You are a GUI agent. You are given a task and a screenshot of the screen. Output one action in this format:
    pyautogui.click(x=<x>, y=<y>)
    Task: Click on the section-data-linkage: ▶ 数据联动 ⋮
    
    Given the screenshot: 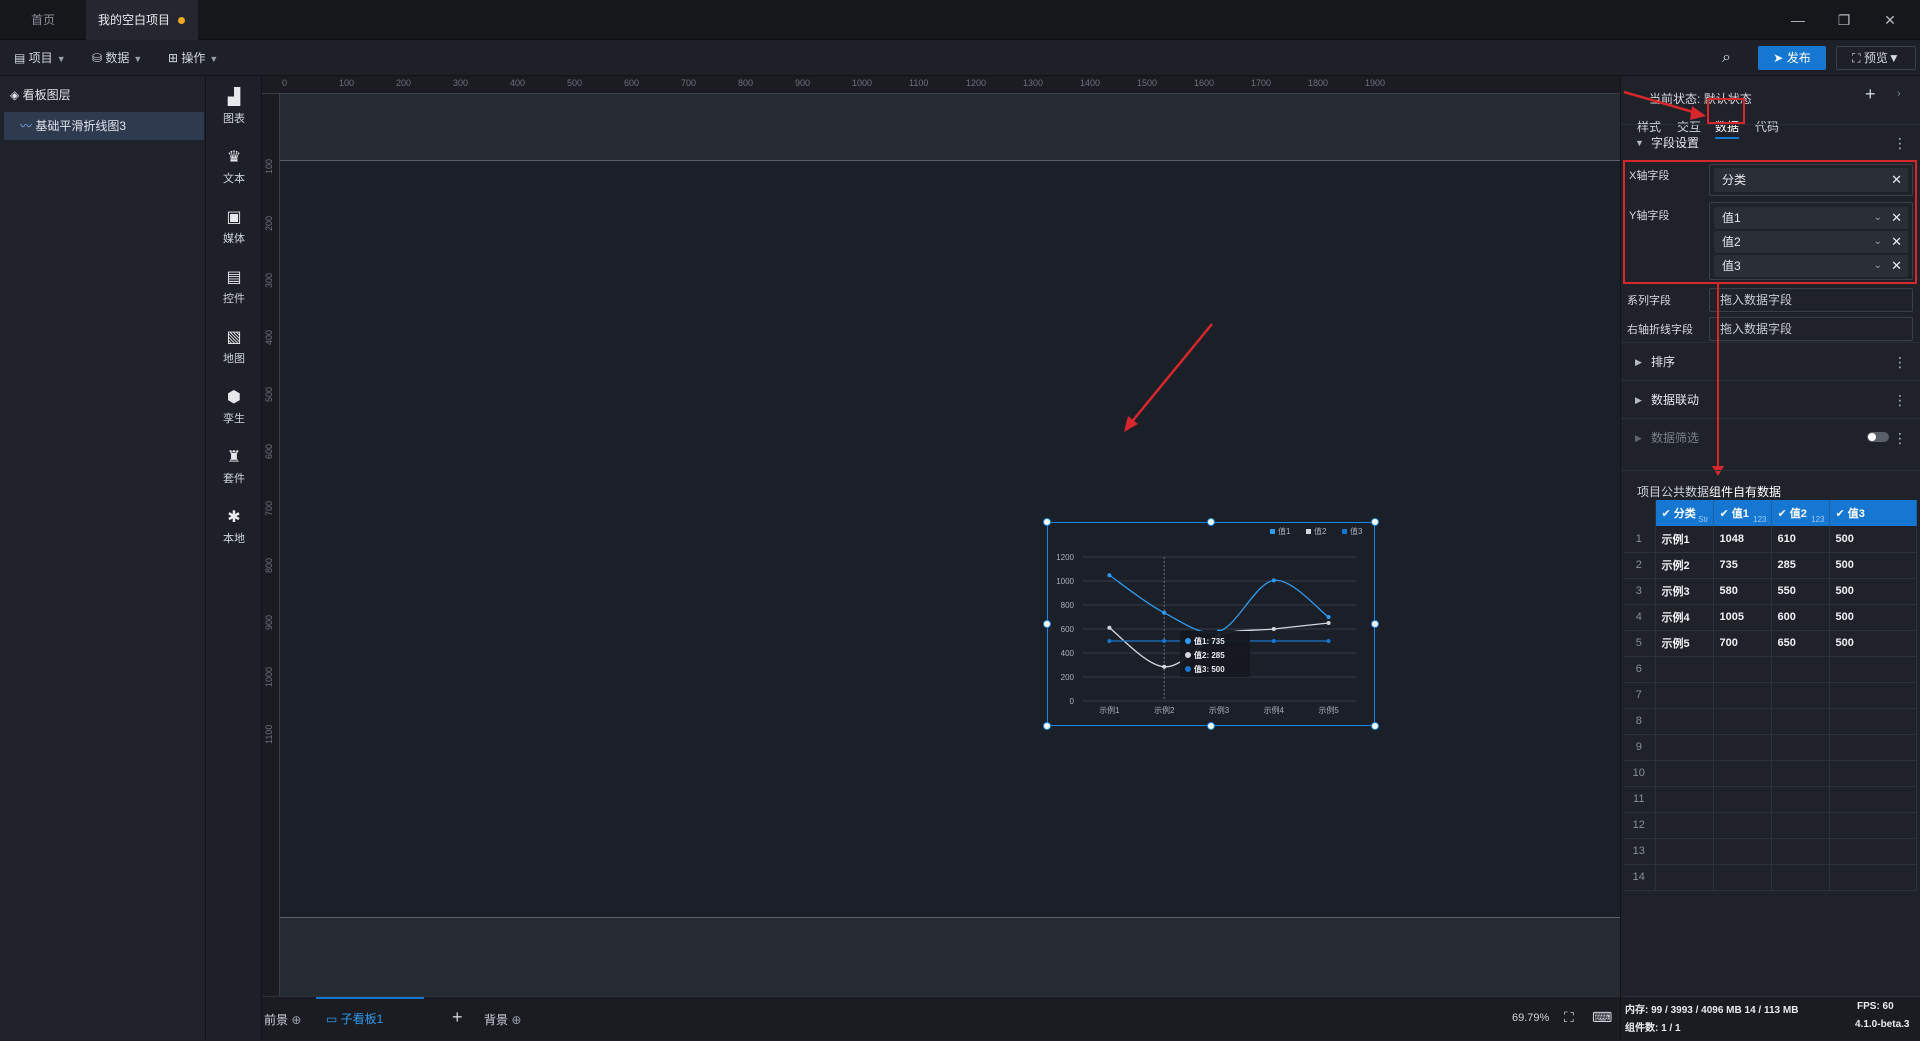 What is the action you would take?
    pyautogui.click(x=1770, y=399)
    